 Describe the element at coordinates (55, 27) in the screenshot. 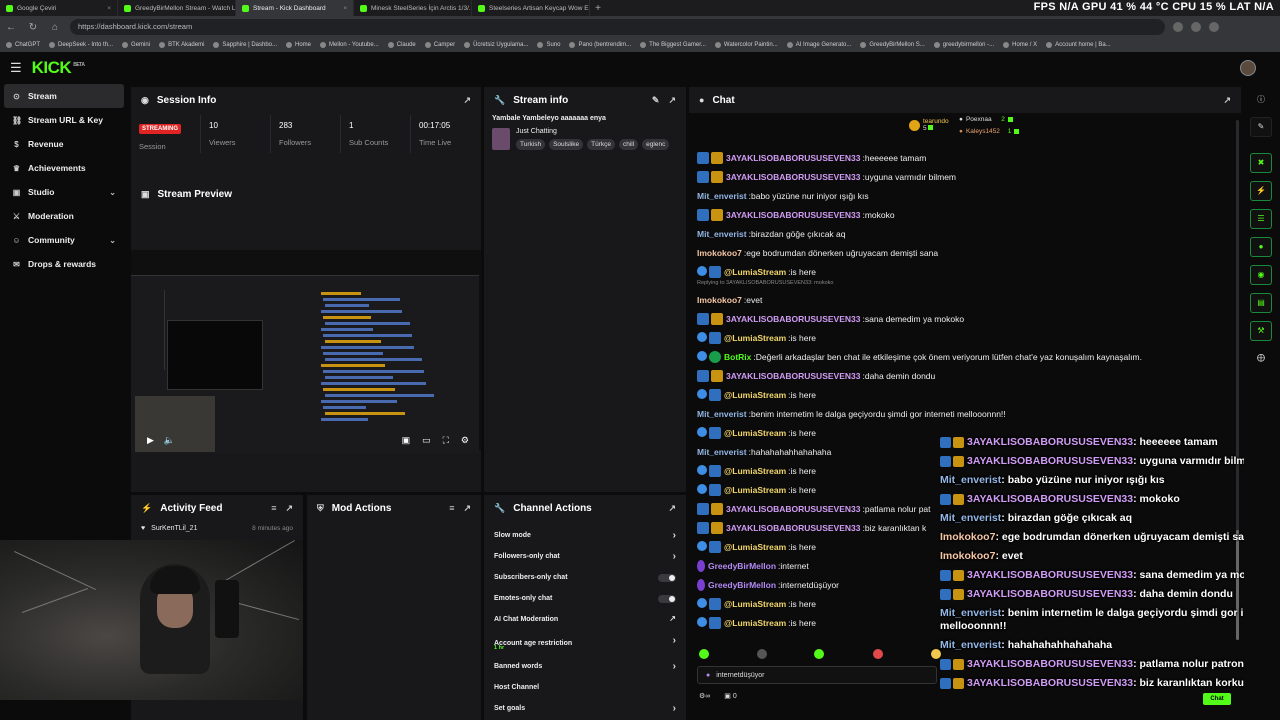

I see `home-icon: ⌂` at that location.